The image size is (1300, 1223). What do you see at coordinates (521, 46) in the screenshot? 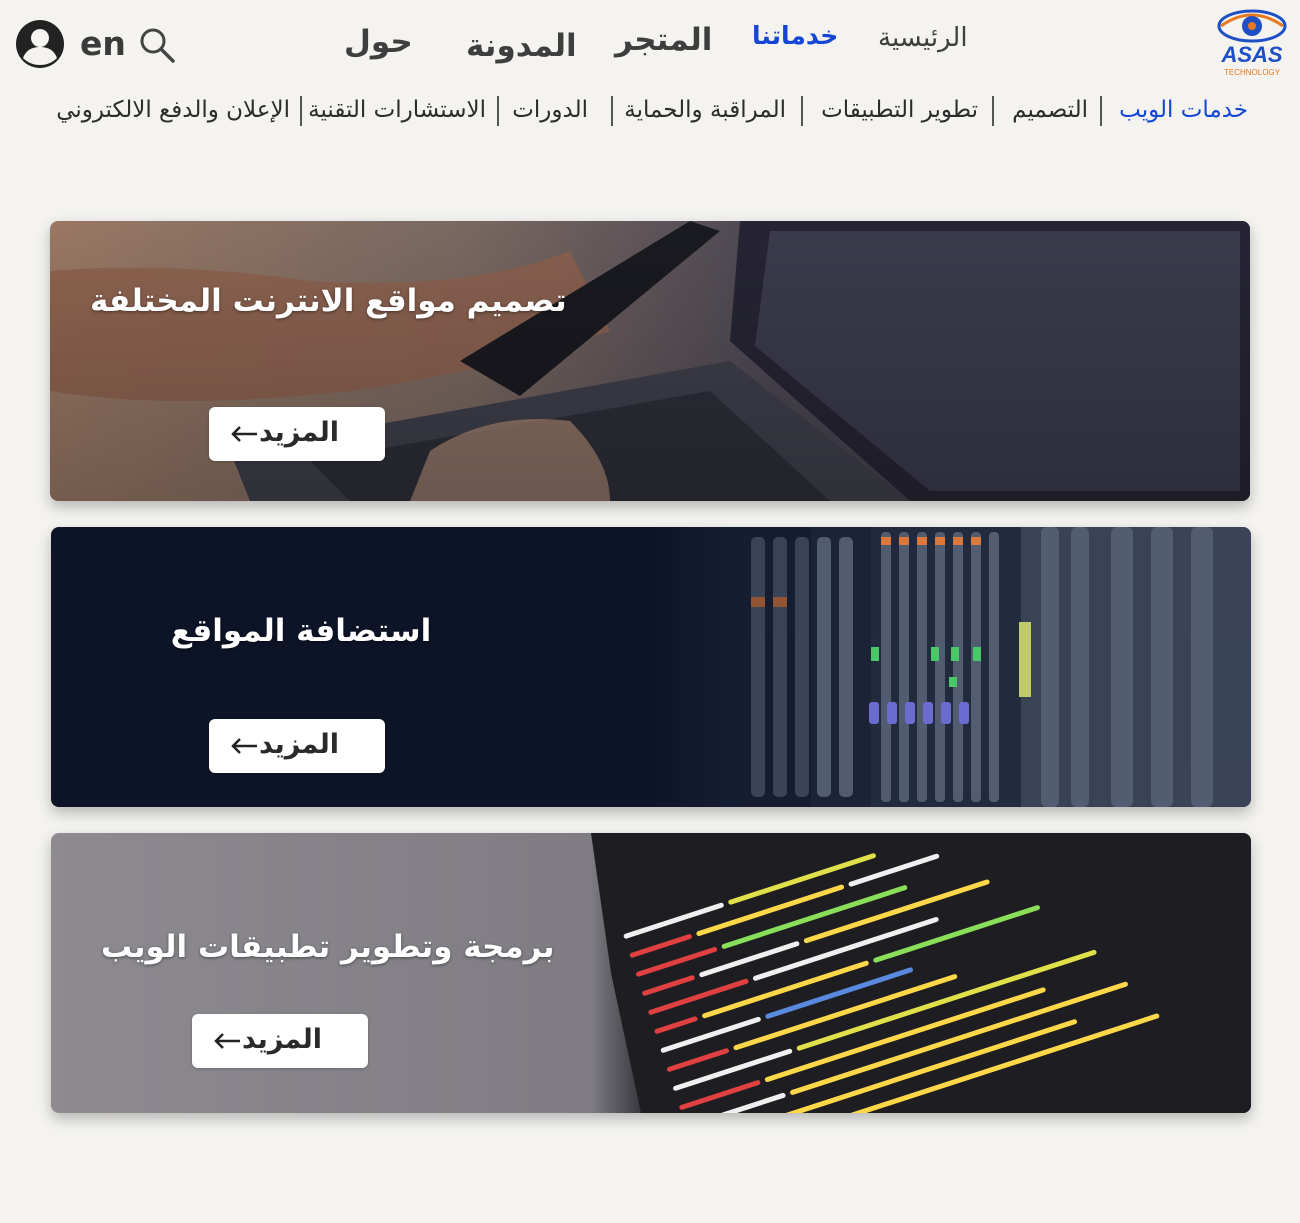
I see `nav-blog: المدونة` at bounding box center [521, 46].